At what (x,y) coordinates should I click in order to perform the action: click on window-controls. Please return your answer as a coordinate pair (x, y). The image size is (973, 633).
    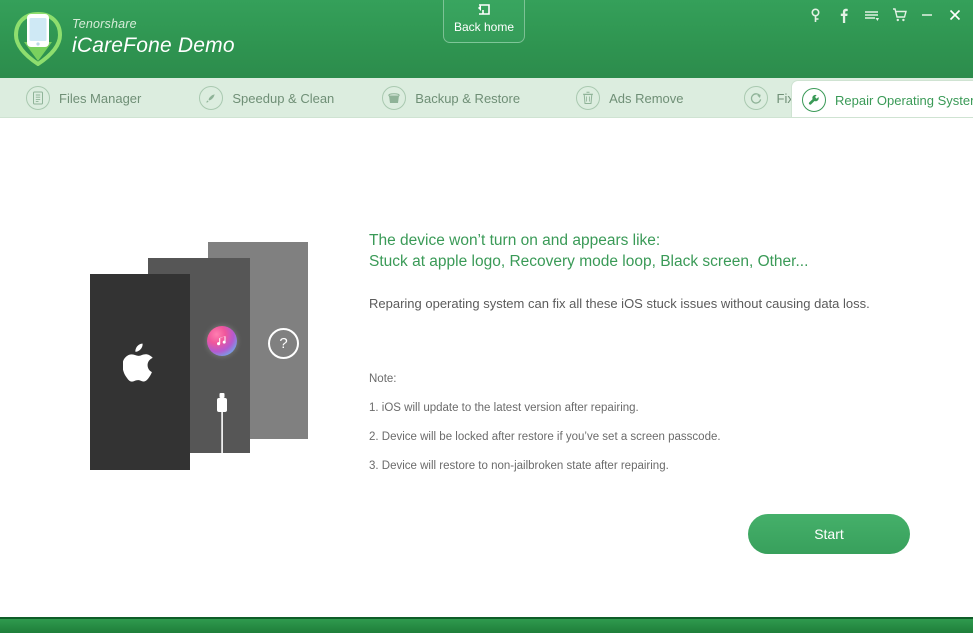
    Looking at the image, I should click on (885, 15).